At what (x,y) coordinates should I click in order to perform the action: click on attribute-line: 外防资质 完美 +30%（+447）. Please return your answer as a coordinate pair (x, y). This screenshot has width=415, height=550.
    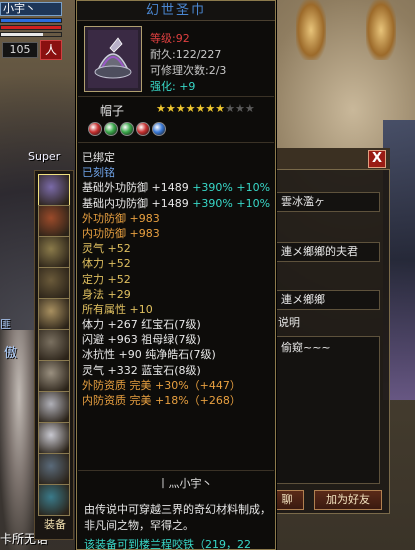
    Looking at the image, I should click on (177, 385).